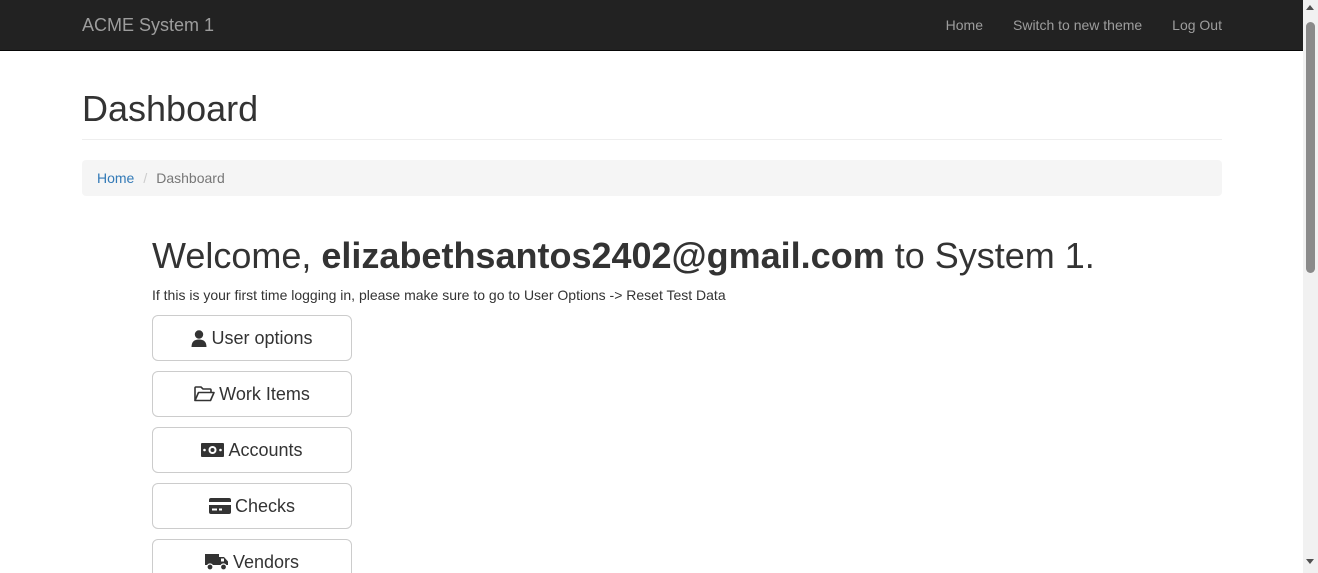  What do you see at coordinates (652, 139) in the screenshot?
I see `title-divider` at bounding box center [652, 139].